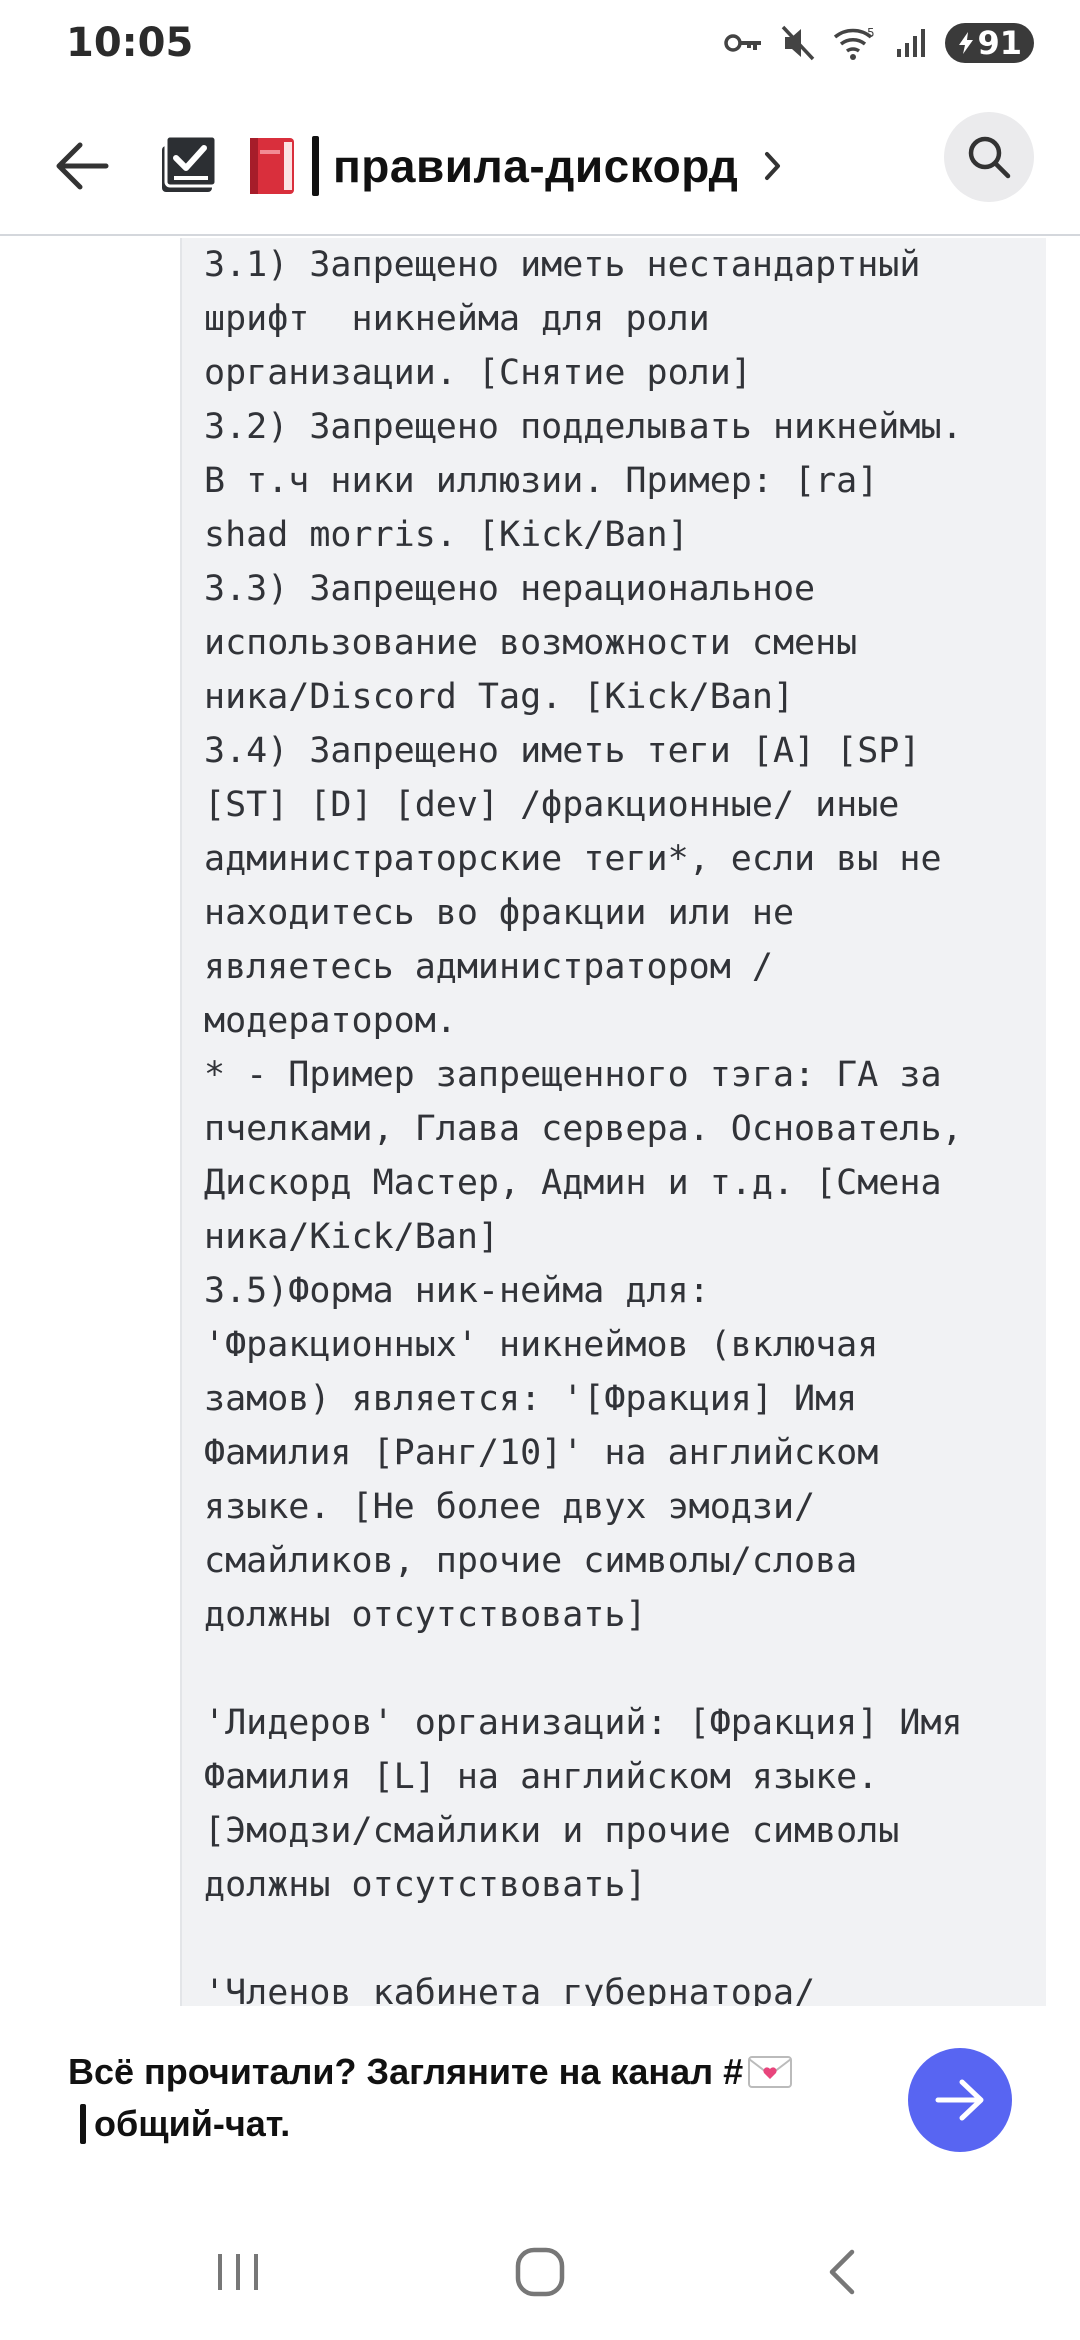  I want to click on status-bar: 10:05 5 91, so click(540, 44).